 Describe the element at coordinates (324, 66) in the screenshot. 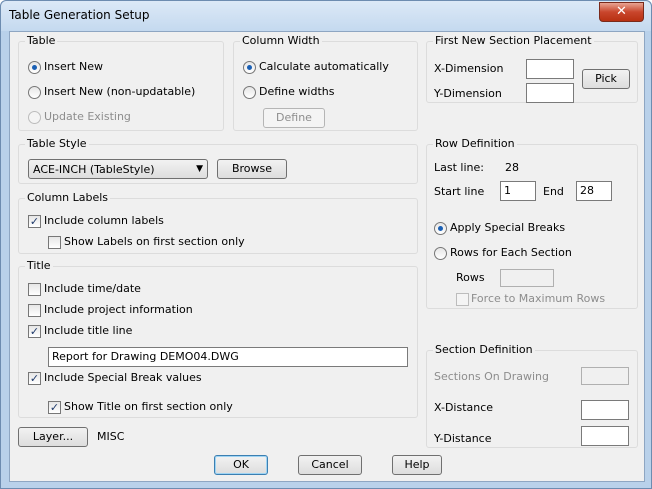

I see `label-calculate-automatically: Calculate automatically` at that location.